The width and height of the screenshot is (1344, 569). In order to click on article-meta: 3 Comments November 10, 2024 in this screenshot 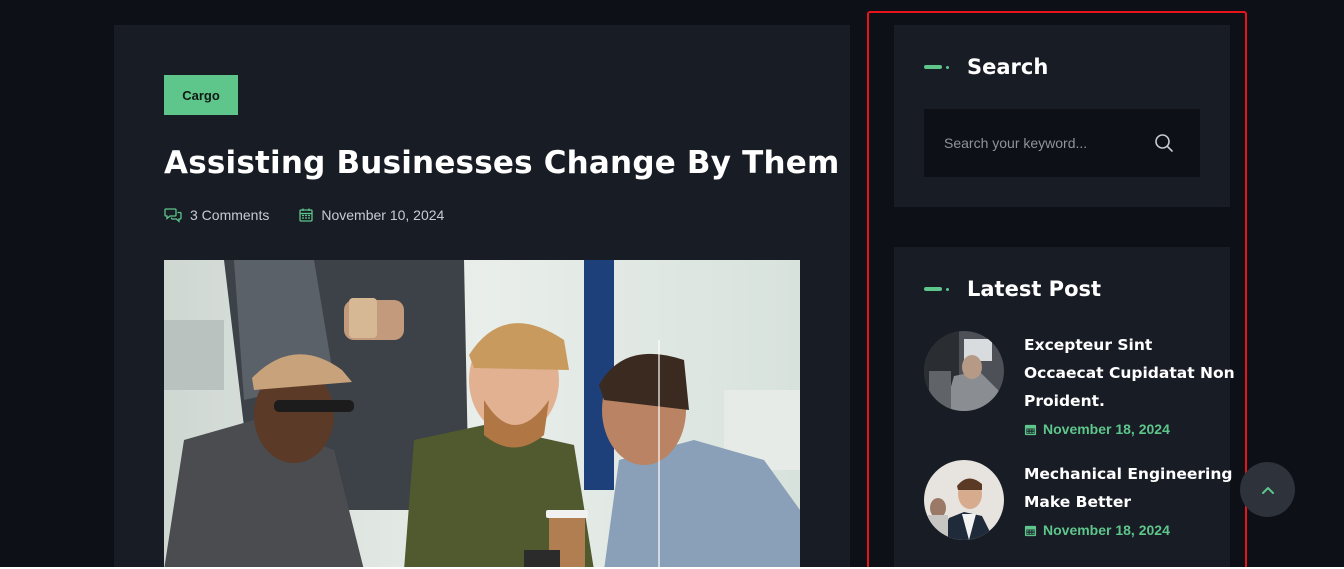, I will do `click(304, 215)`.